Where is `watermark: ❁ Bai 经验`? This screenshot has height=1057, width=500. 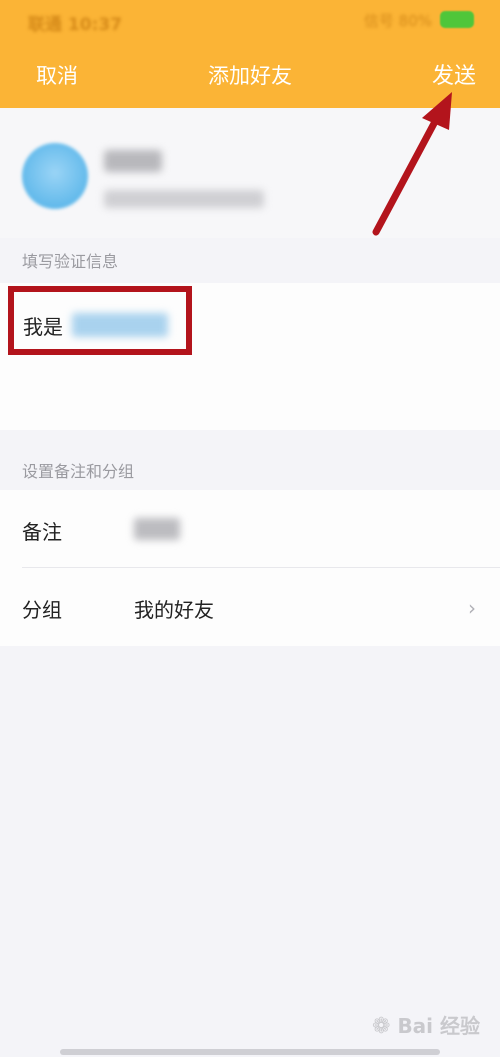 watermark: ❁ Bai 经验 is located at coordinates (426, 1024).